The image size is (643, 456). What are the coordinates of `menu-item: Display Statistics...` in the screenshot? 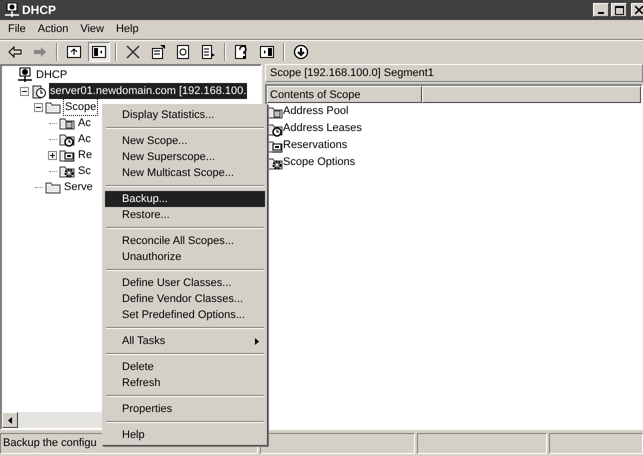 It's located at (185, 115).